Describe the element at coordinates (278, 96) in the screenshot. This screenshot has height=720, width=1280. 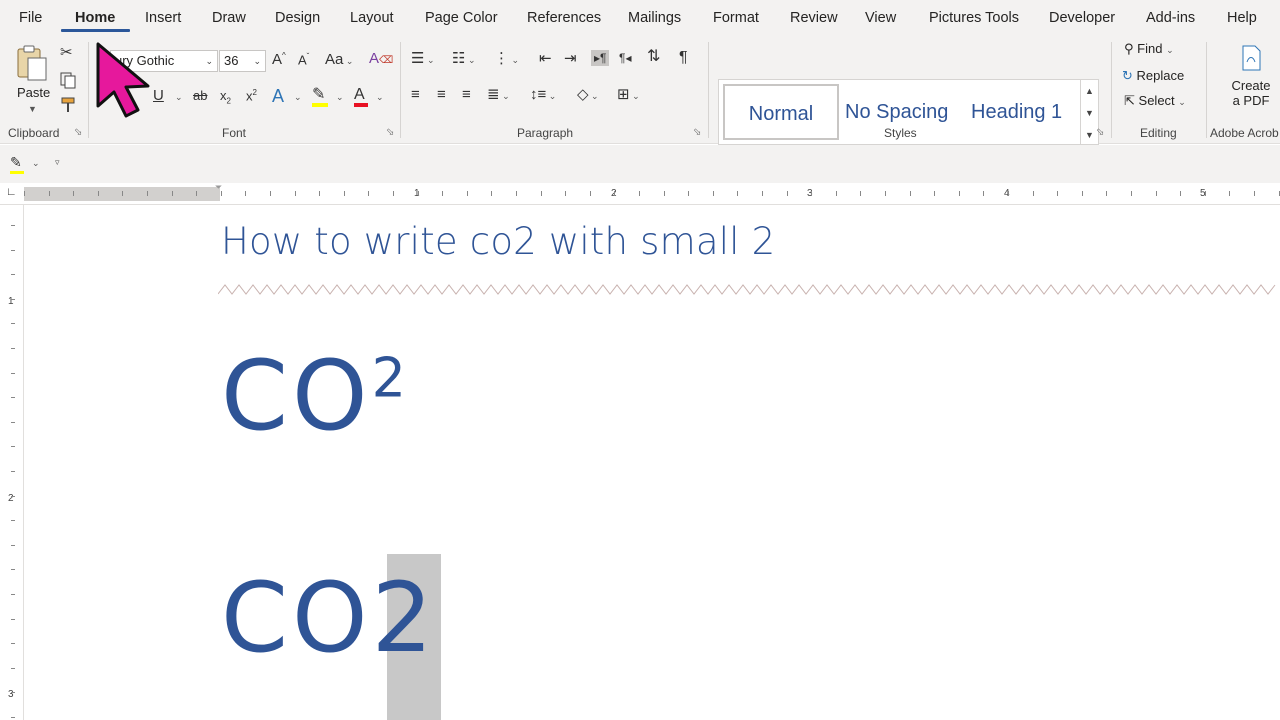
I see `text-effects-icon: A` at that location.